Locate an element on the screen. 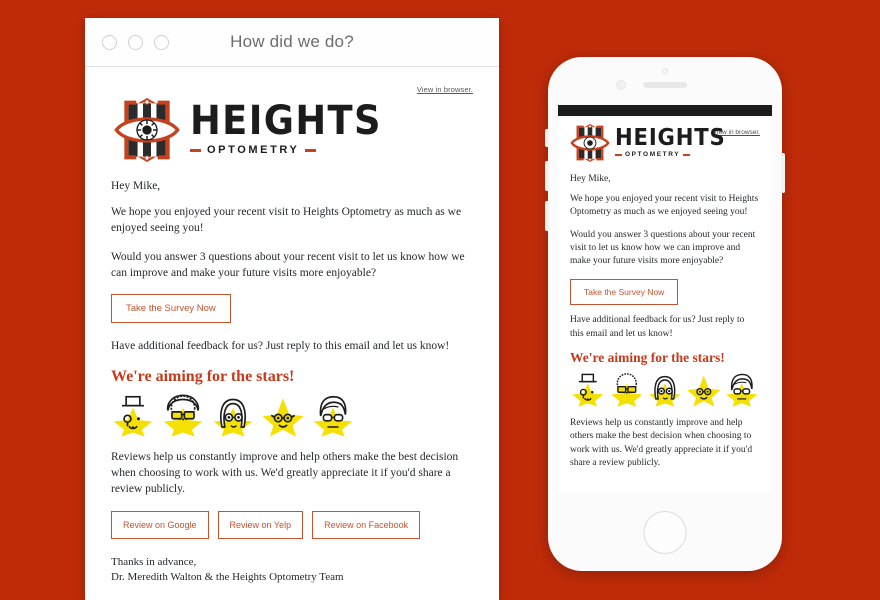  mobile-logo-subtitle-row: OPTOMETRY is located at coordinates (675, 154).